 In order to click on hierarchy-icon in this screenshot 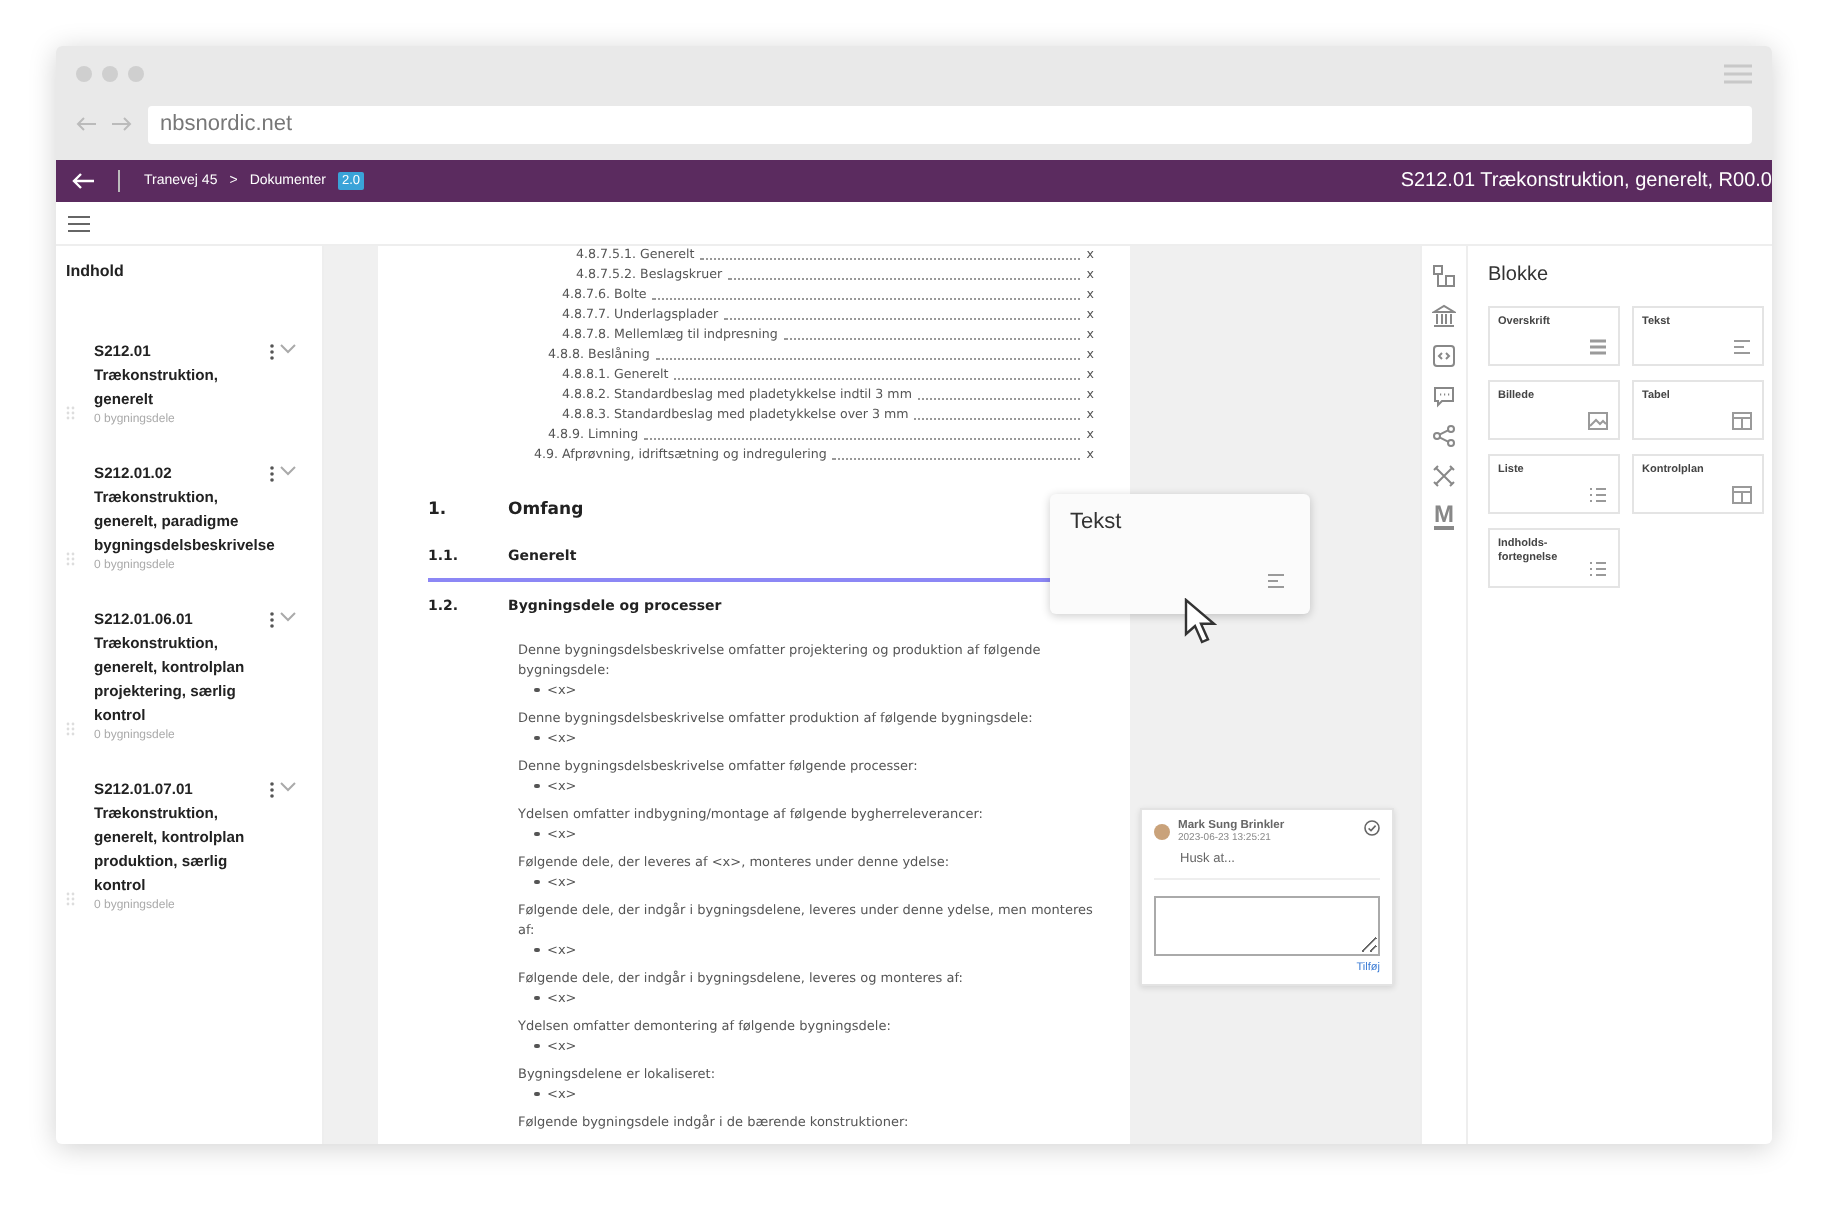, I will do `click(1444, 276)`.